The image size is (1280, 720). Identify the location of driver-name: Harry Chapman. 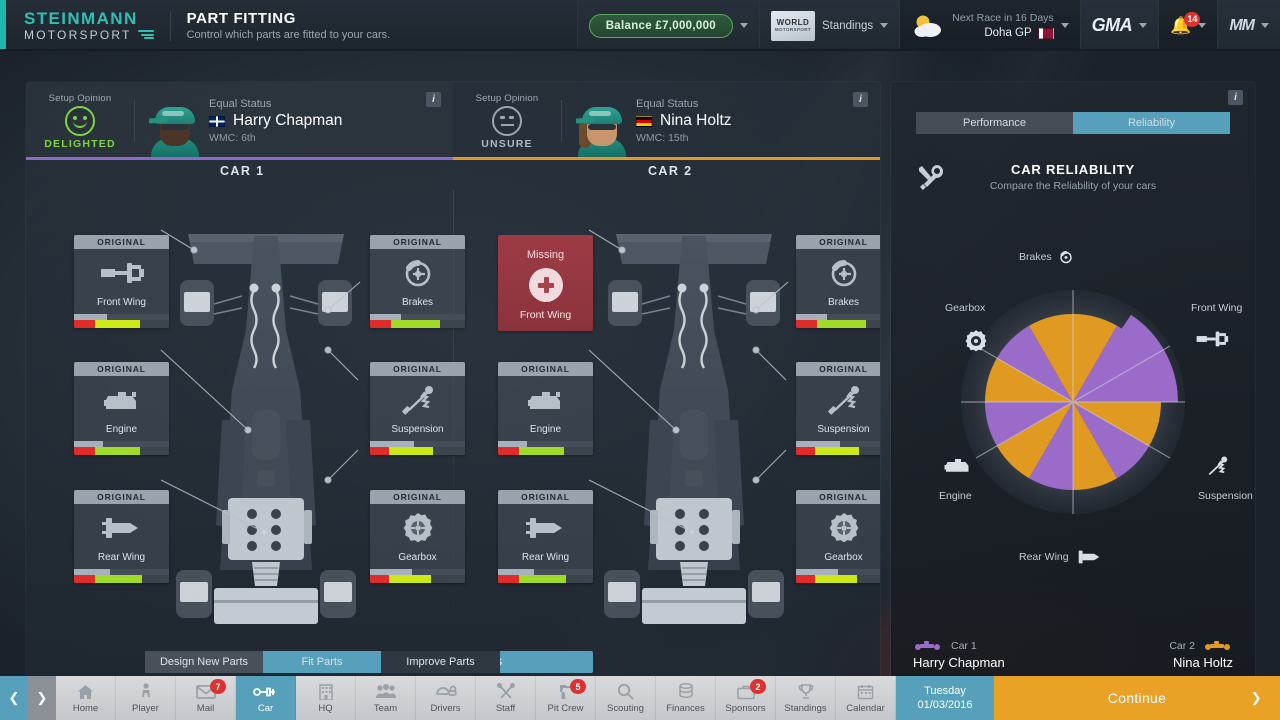
(288, 120).